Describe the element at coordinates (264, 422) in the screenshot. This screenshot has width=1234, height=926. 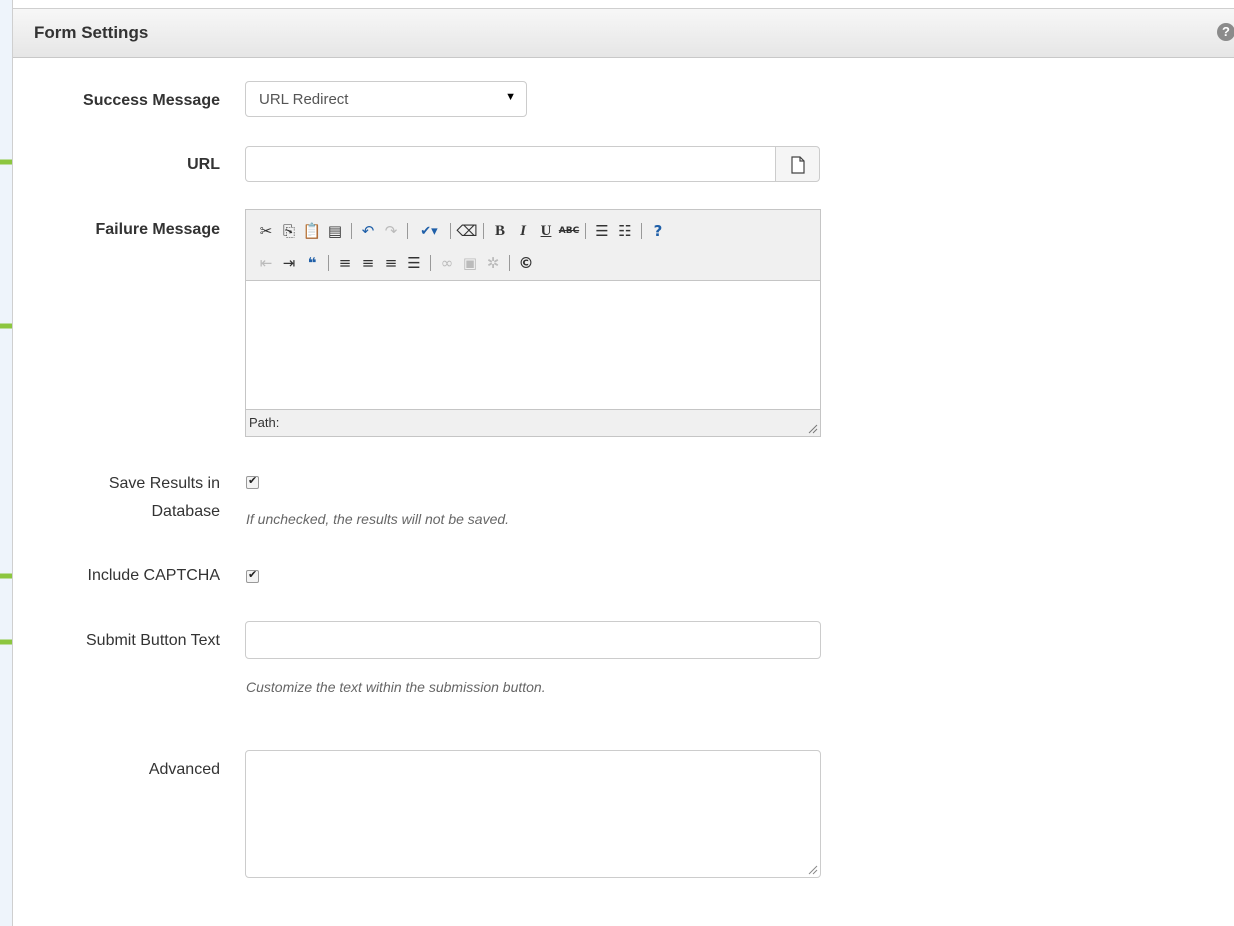
I see `editor-path-label: Path:` at that location.